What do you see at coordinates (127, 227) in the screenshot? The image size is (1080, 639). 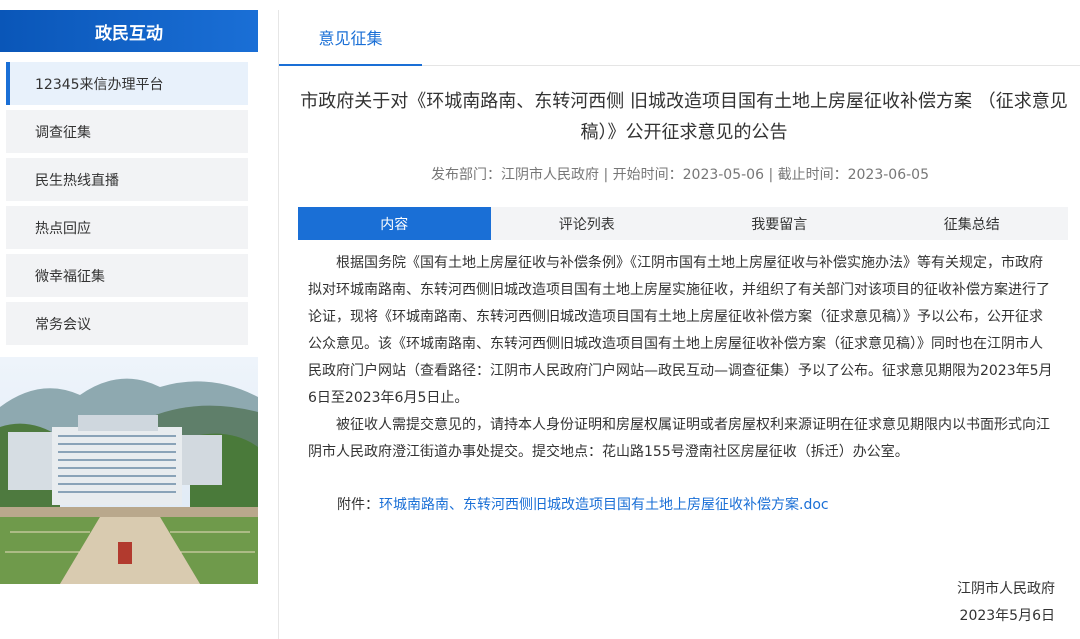 I see `sidebar-item-hot-response: 热点回应` at bounding box center [127, 227].